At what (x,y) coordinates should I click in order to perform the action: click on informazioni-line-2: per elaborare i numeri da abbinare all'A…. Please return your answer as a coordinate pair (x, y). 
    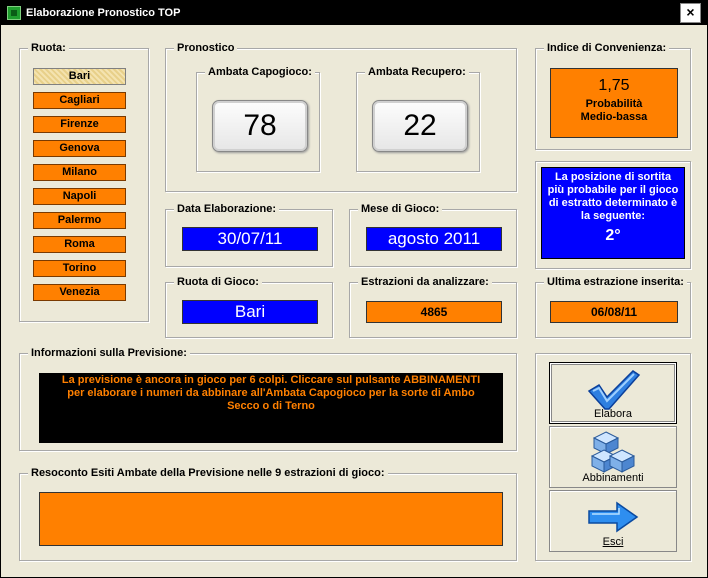
    Looking at the image, I should click on (271, 393).